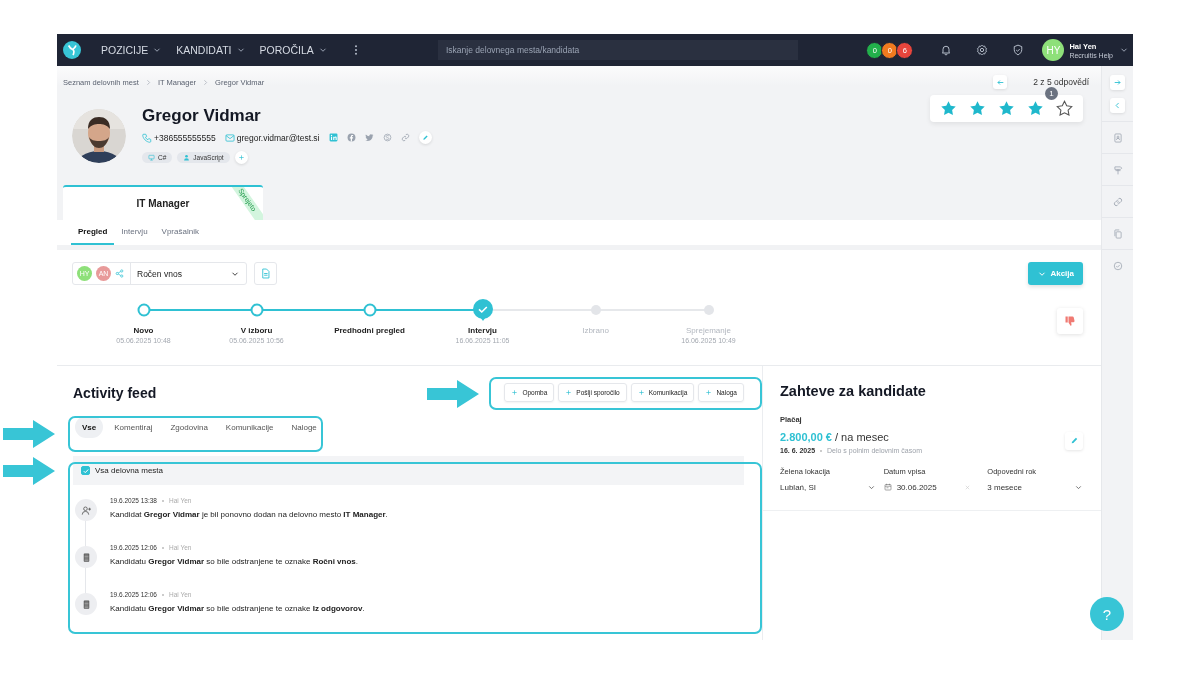 The image size is (1200, 675). Describe the element at coordinates (93, 232) in the screenshot. I see `tab: Pregled` at that location.